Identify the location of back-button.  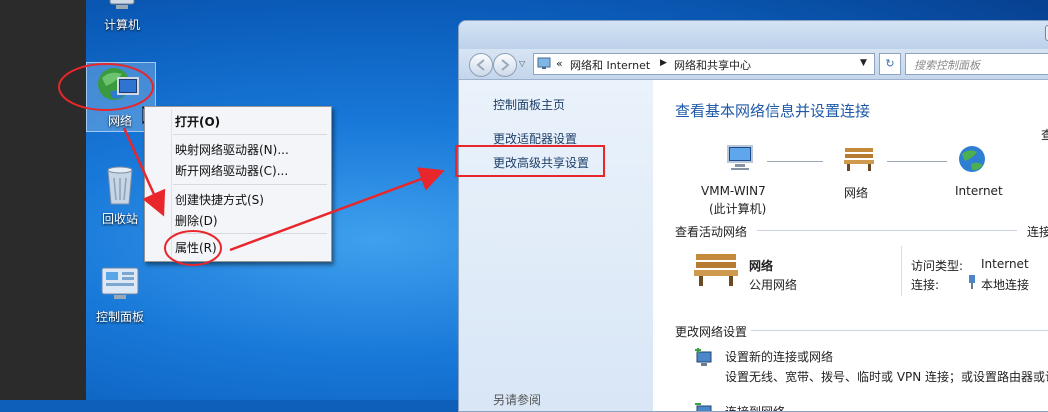
(481, 65).